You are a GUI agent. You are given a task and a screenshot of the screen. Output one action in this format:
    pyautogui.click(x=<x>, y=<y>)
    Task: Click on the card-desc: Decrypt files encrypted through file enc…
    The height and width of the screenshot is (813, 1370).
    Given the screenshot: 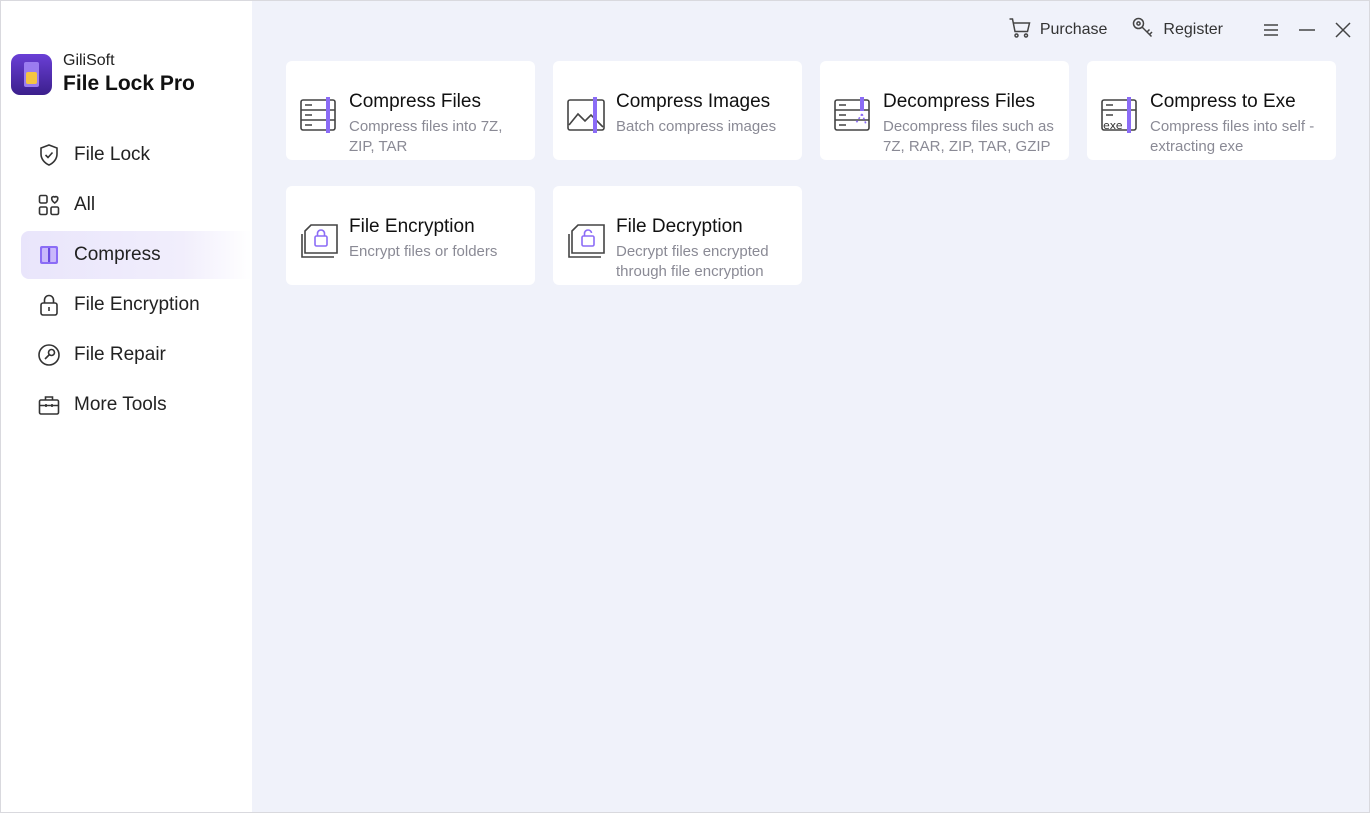 What is the action you would take?
    pyautogui.click(x=692, y=261)
    